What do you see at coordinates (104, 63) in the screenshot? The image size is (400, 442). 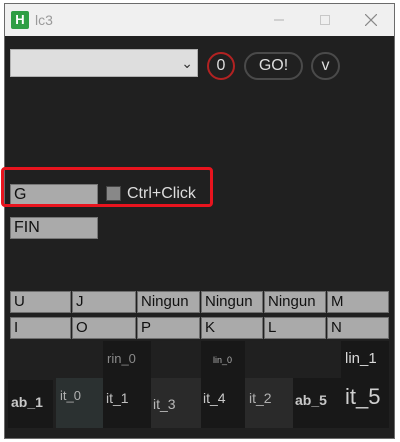 I see `mode-dropdown: ⌄` at bounding box center [104, 63].